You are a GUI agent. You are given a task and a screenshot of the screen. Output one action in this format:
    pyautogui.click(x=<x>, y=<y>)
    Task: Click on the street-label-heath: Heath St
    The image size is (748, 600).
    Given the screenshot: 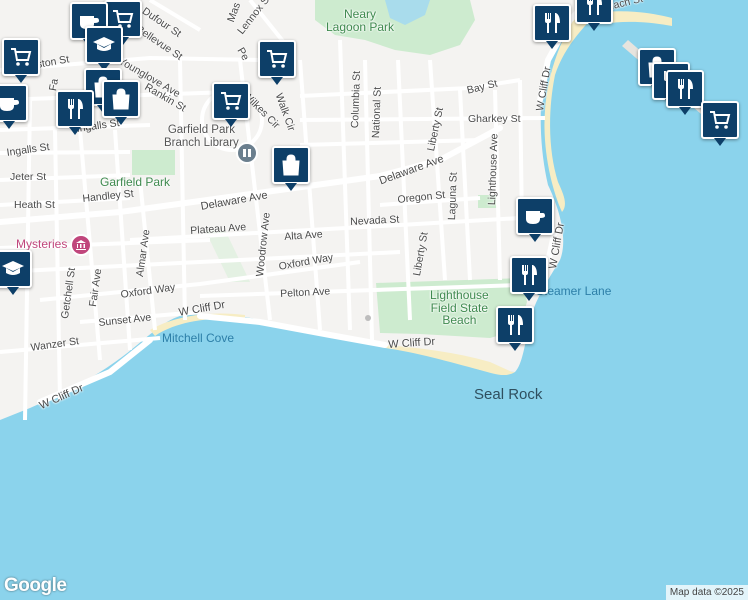 What is the action you would take?
    pyautogui.click(x=34, y=205)
    